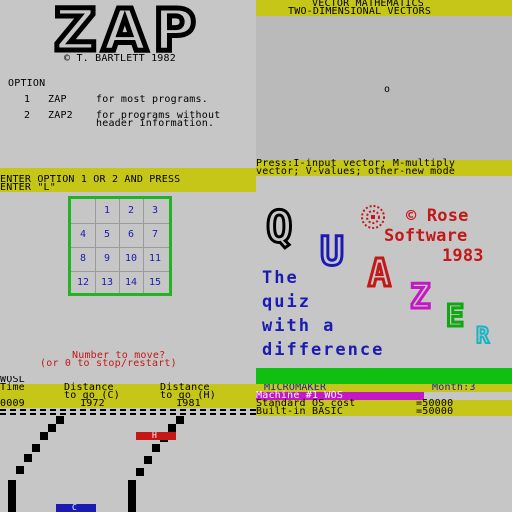 This screenshot has height=512, width=512. Describe the element at coordinates (420, 297) in the screenshot. I see `quizer-letter-z: Z` at that location.